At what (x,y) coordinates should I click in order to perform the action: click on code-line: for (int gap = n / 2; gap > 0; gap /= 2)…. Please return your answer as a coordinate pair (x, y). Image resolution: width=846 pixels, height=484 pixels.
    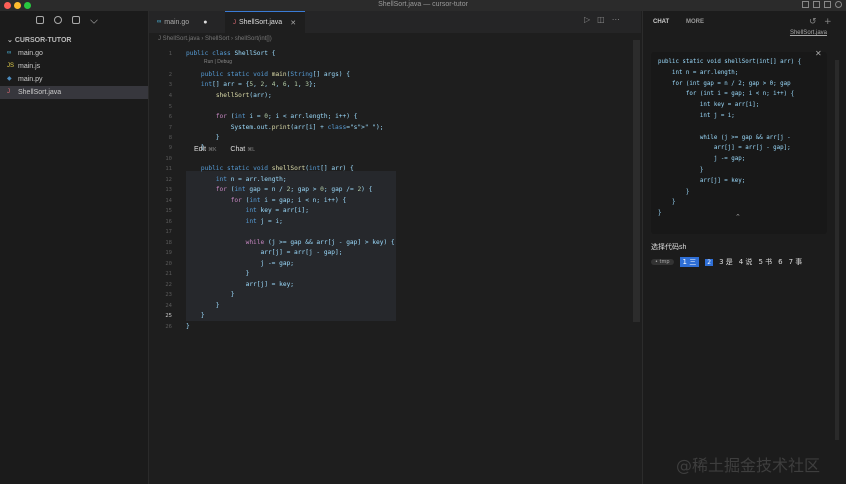
    Looking at the image, I should click on (294, 189).